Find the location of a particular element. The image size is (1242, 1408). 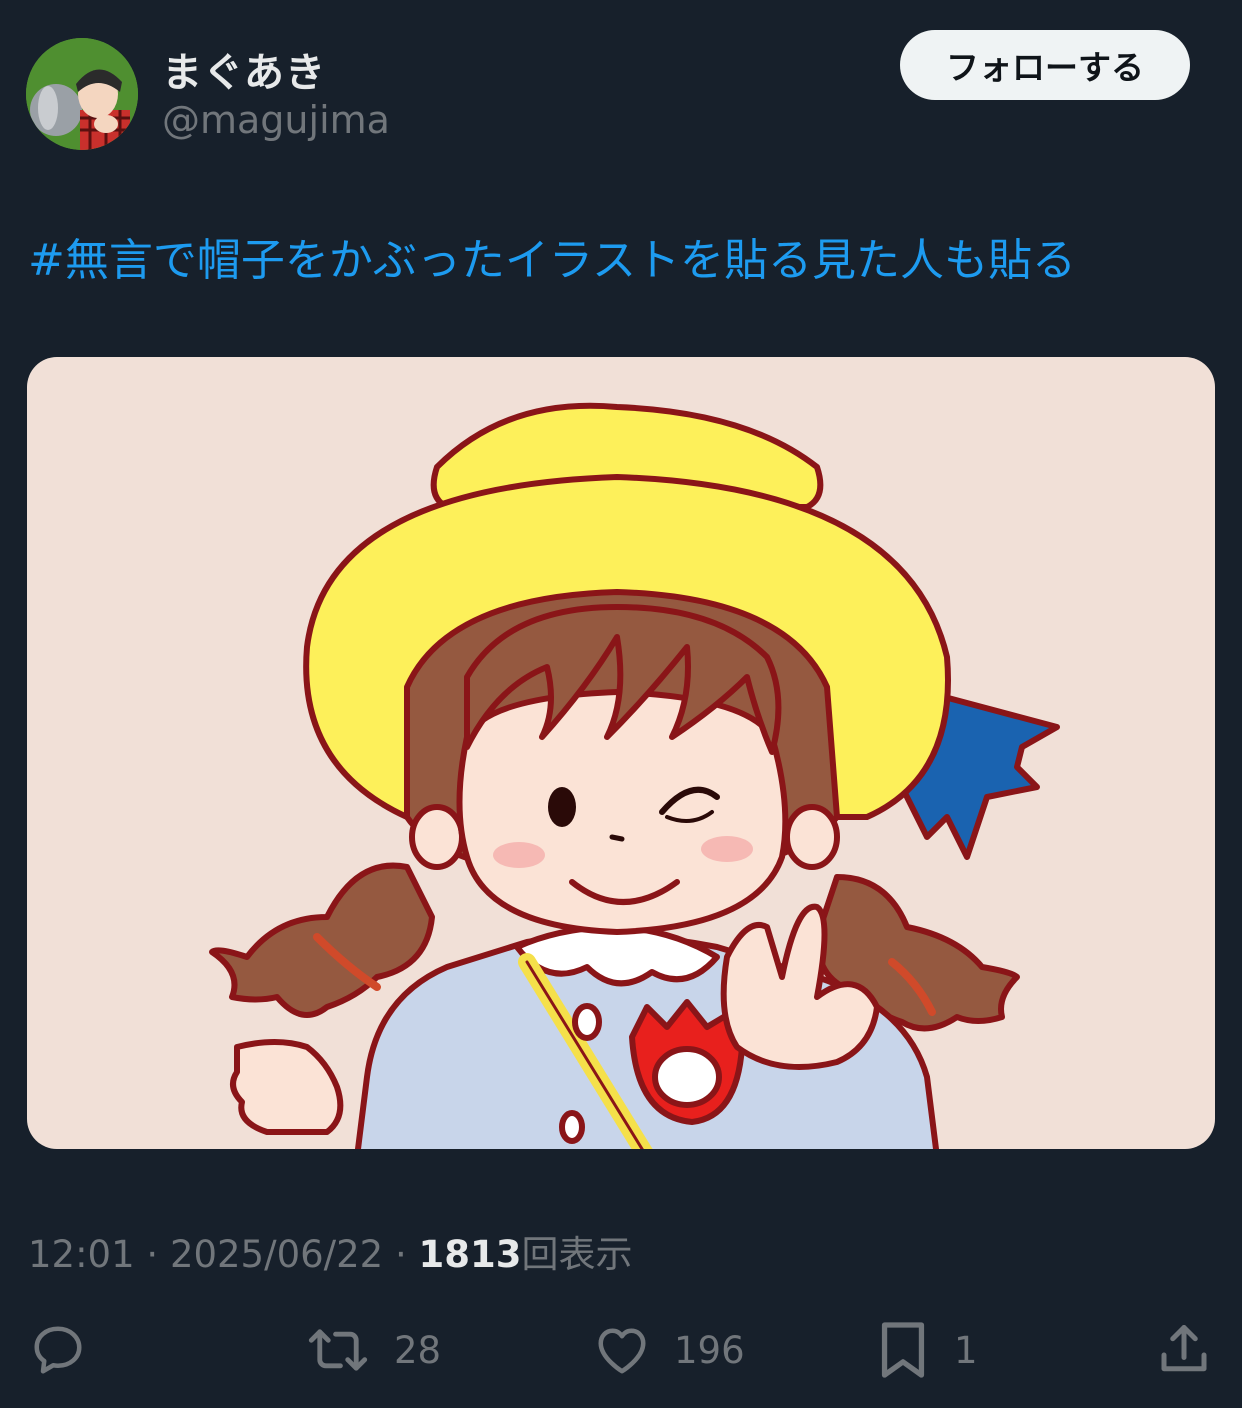

hashtag-link: #無言で帽子をかぶったイラストを貼る見た人も貼る is located at coordinates (552, 256).